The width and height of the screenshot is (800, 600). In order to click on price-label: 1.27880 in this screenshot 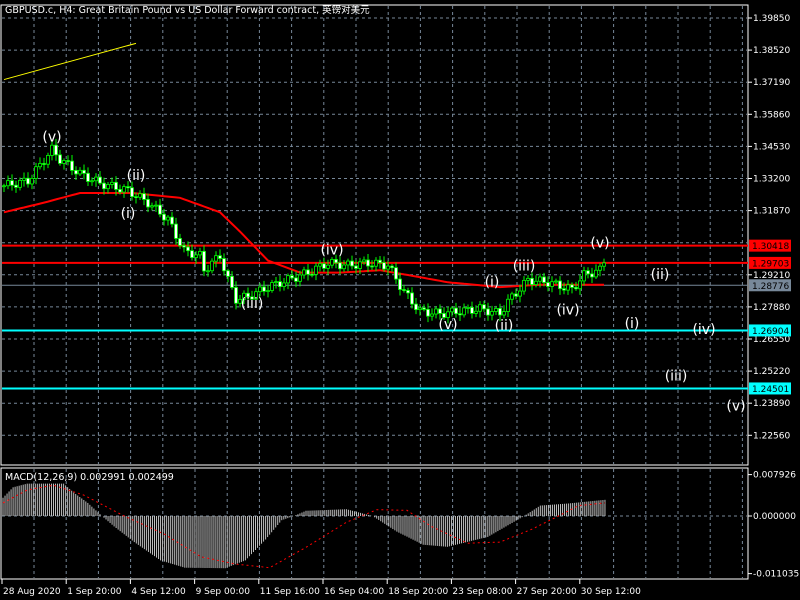, I will do `click(771, 308)`.